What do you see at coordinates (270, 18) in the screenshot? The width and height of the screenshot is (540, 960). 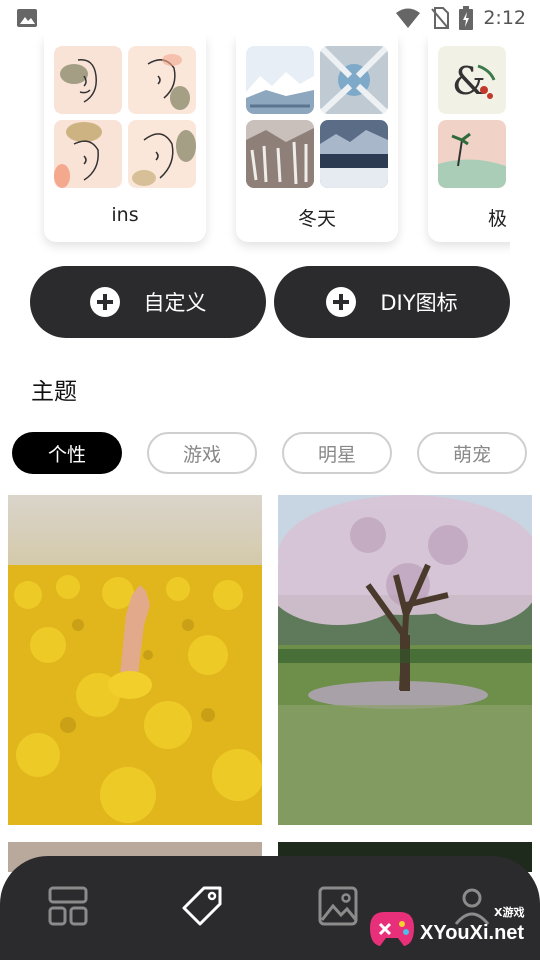 I see `status-bar: 2:12` at bounding box center [270, 18].